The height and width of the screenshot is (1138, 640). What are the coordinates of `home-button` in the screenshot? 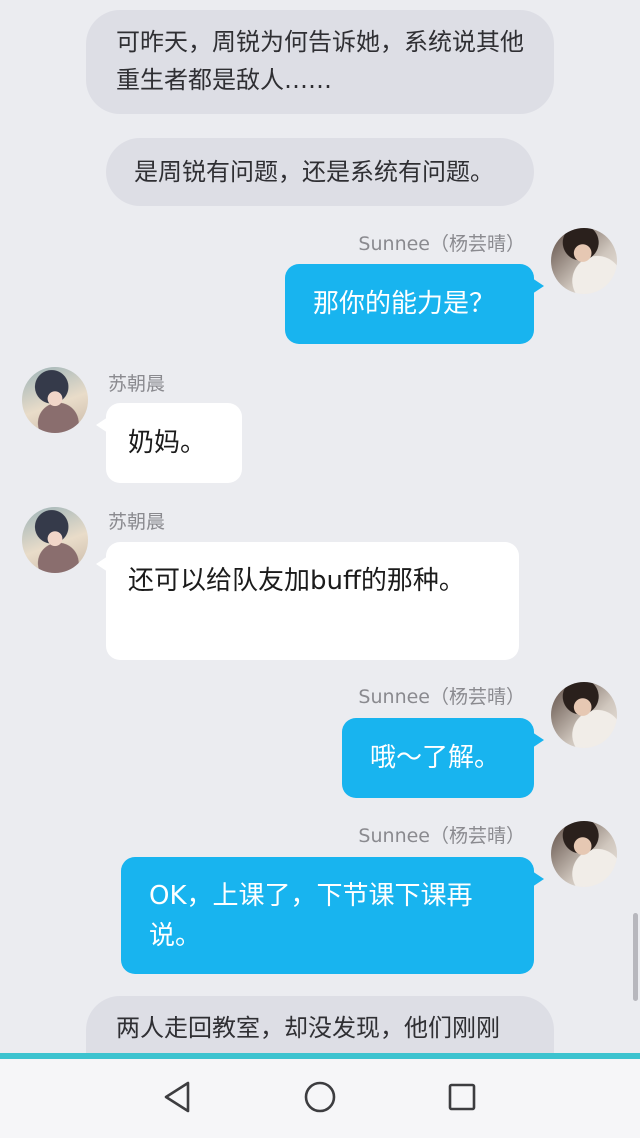 It's located at (320, 1097).